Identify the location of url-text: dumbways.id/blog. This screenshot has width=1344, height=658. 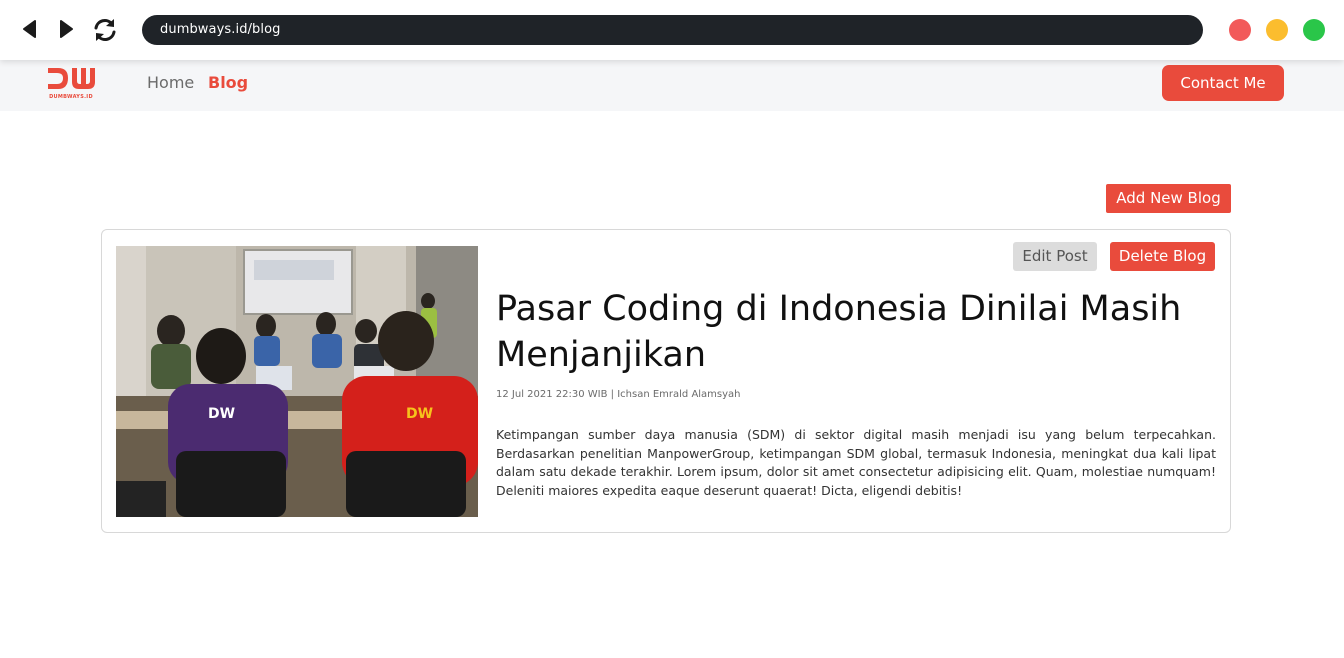
(220, 29).